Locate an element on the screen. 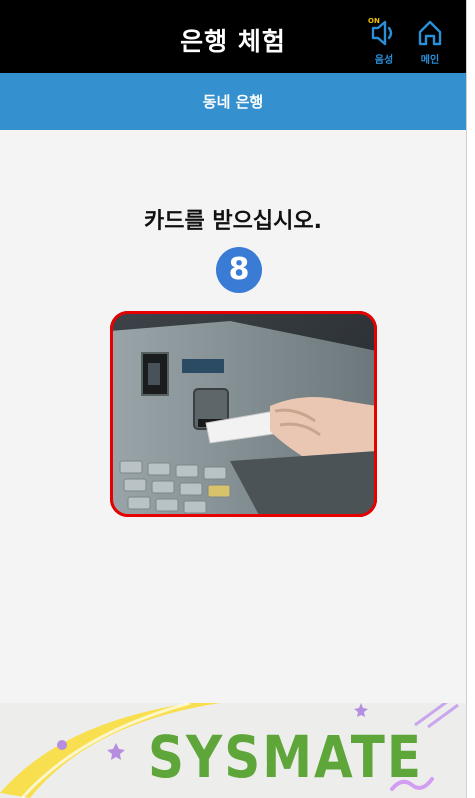 The width and height of the screenshot is (475, 798). step-number-badge: 8 is located at coordinates (239, 270).